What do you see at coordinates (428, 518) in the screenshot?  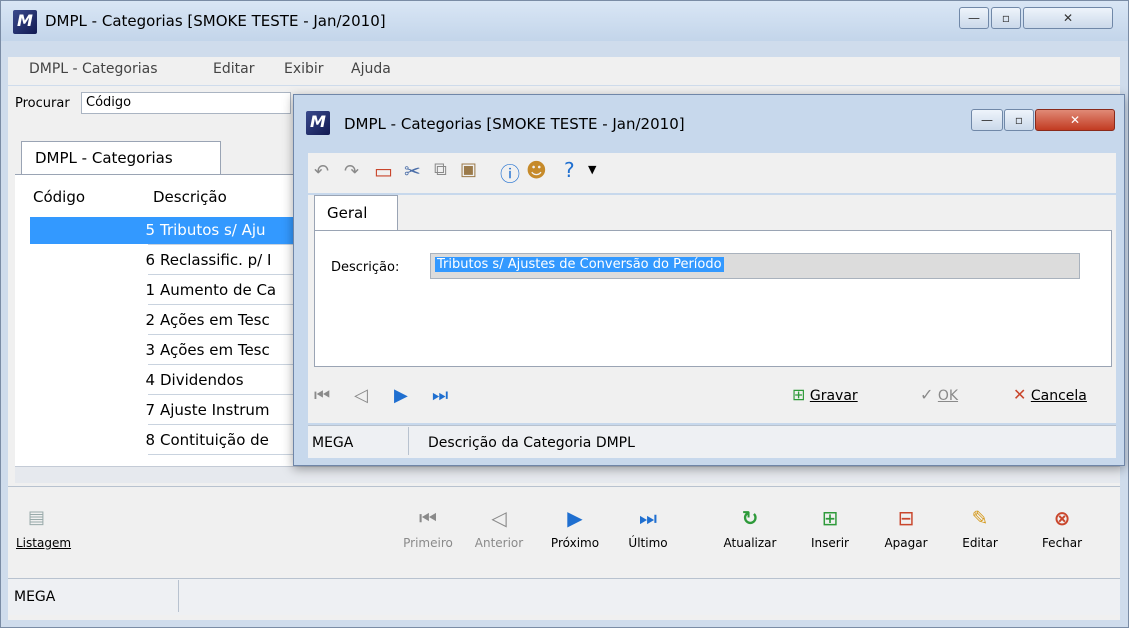 I see `first-record-icon: ⏮` at bounding box center [428, 518].